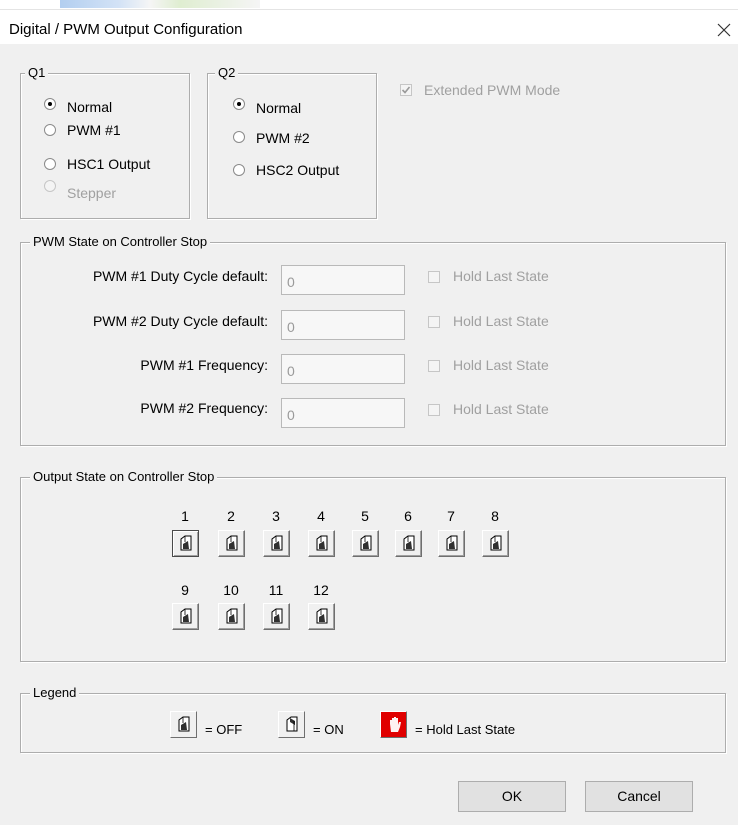 This screenshot has height=825, width=738. Describe the element at coordinates (283, 138) in the screenshot. I see `q2-pwm2-label: PWM #2` at that location.